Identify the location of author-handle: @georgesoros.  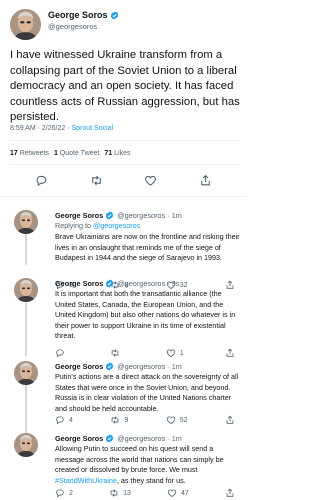
(72, 26).